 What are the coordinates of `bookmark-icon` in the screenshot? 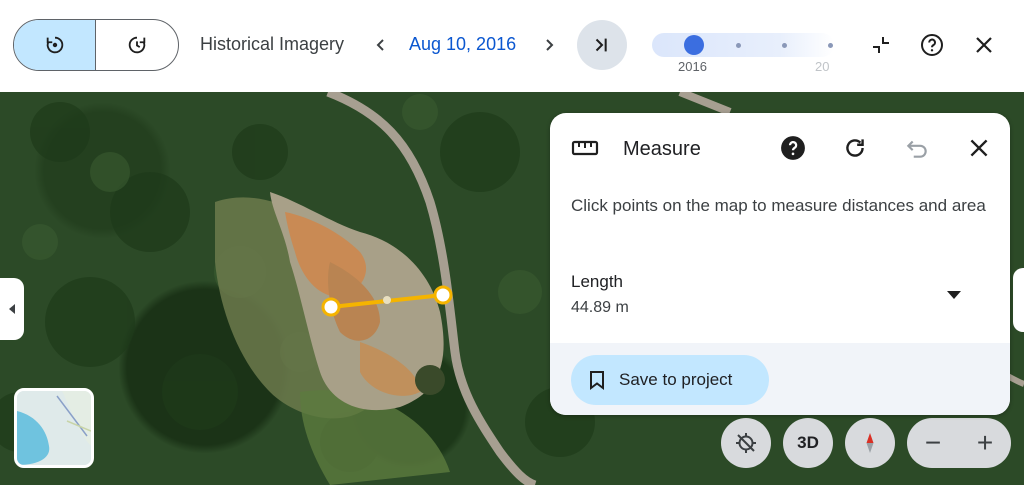 It's located at (597, 380).